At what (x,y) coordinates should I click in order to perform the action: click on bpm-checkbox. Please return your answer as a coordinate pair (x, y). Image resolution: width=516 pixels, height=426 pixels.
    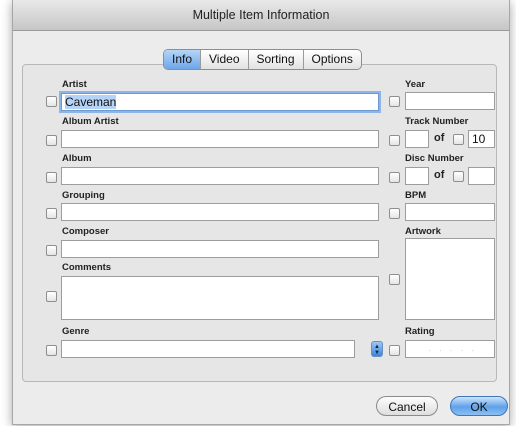
    Looking at the image, I should click on (394, 213).